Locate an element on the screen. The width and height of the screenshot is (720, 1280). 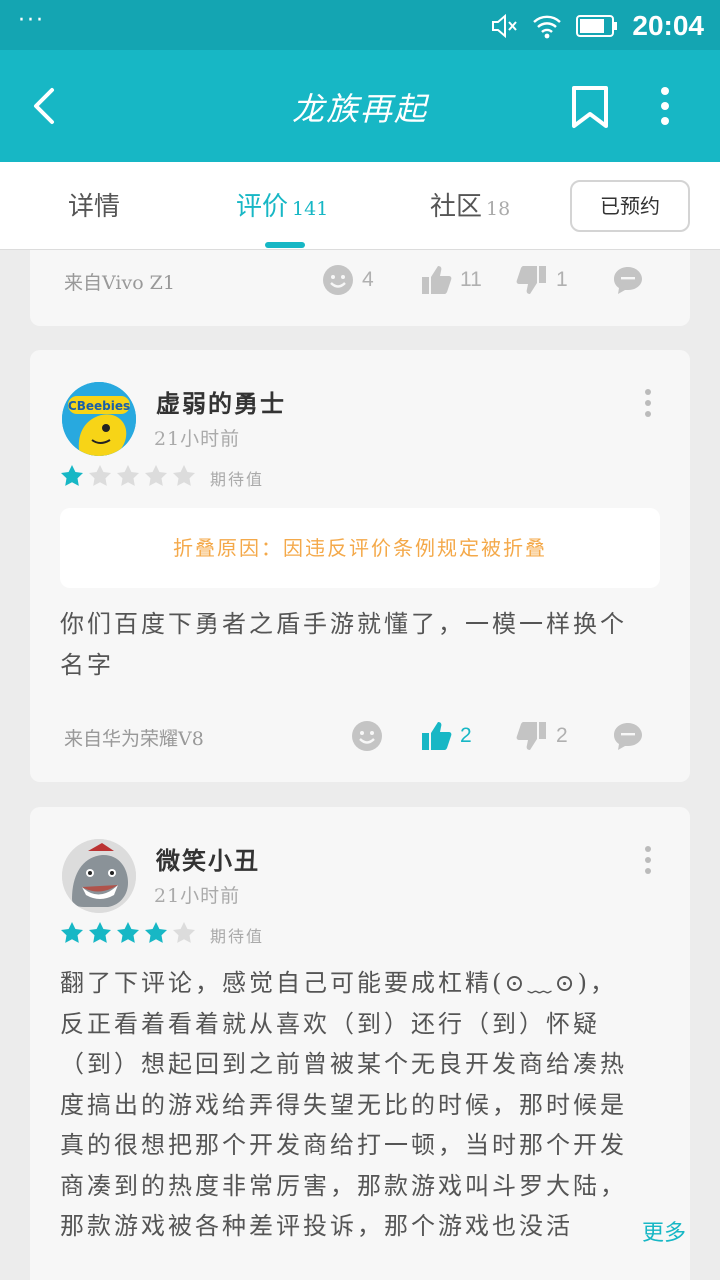
like-button: 11 is located at coordinates (451, 280).